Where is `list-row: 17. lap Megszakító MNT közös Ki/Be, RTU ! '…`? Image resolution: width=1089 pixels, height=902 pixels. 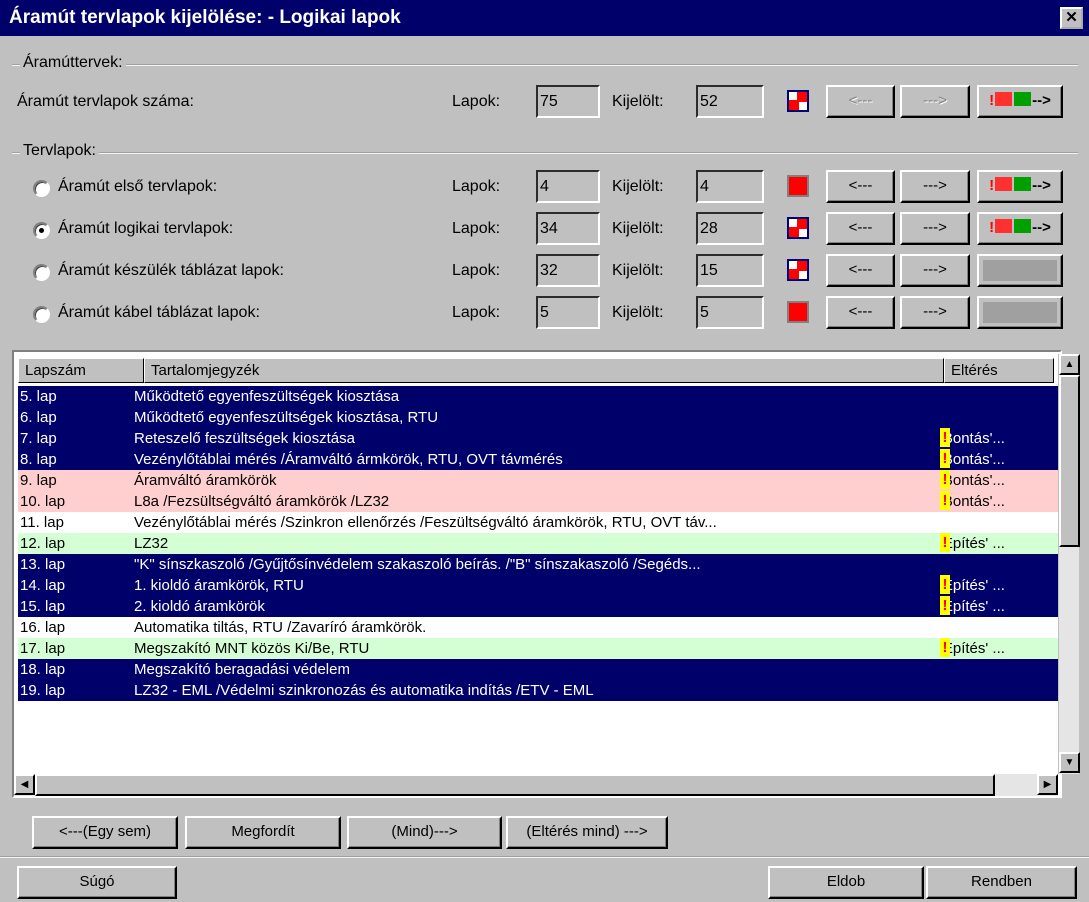 list-row: 17. lap Megszakító MNT közös Ki/Be, RTU ! '… is located at coordinates (540, 648).